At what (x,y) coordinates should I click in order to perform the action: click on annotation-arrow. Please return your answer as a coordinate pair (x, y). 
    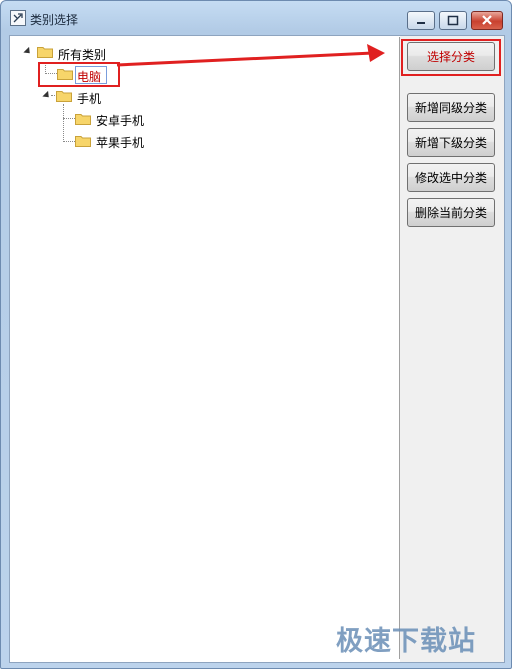
    Looking at the image, I should click on (250, 55).